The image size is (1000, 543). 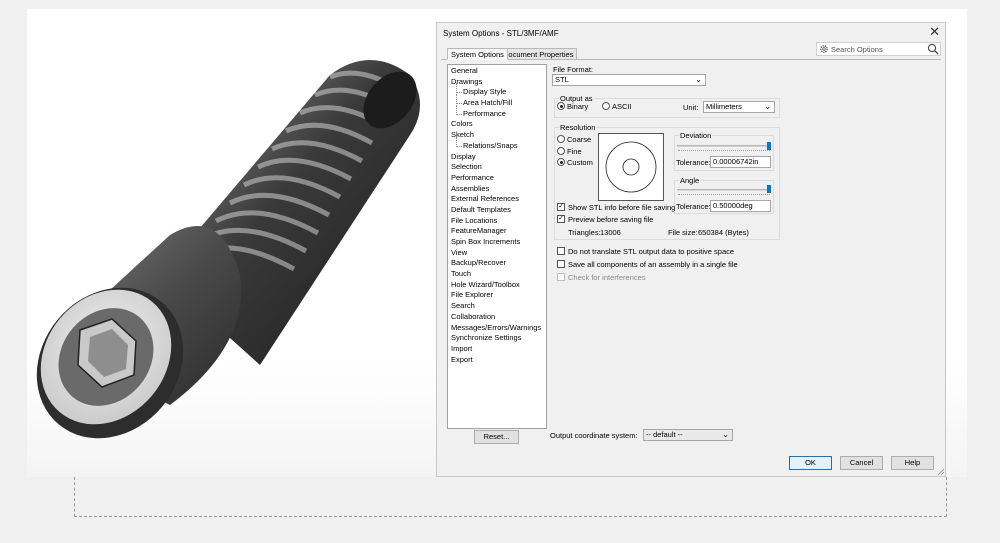 What do you see at coordinates (578, 106) in the screenshot?
I see `binary-label: Binary` at bounding box center [578, 106].